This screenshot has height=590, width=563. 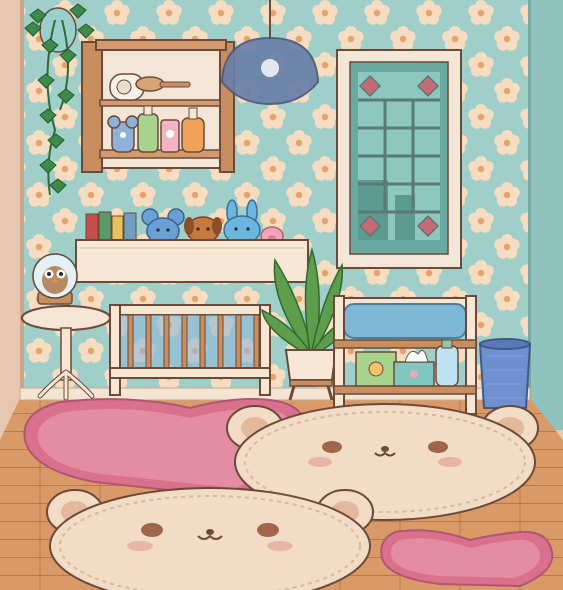 What do you see at coordinates (158, 106) in the screenshot?
I see `wall-cabinet` at bounding box center [158, 106].